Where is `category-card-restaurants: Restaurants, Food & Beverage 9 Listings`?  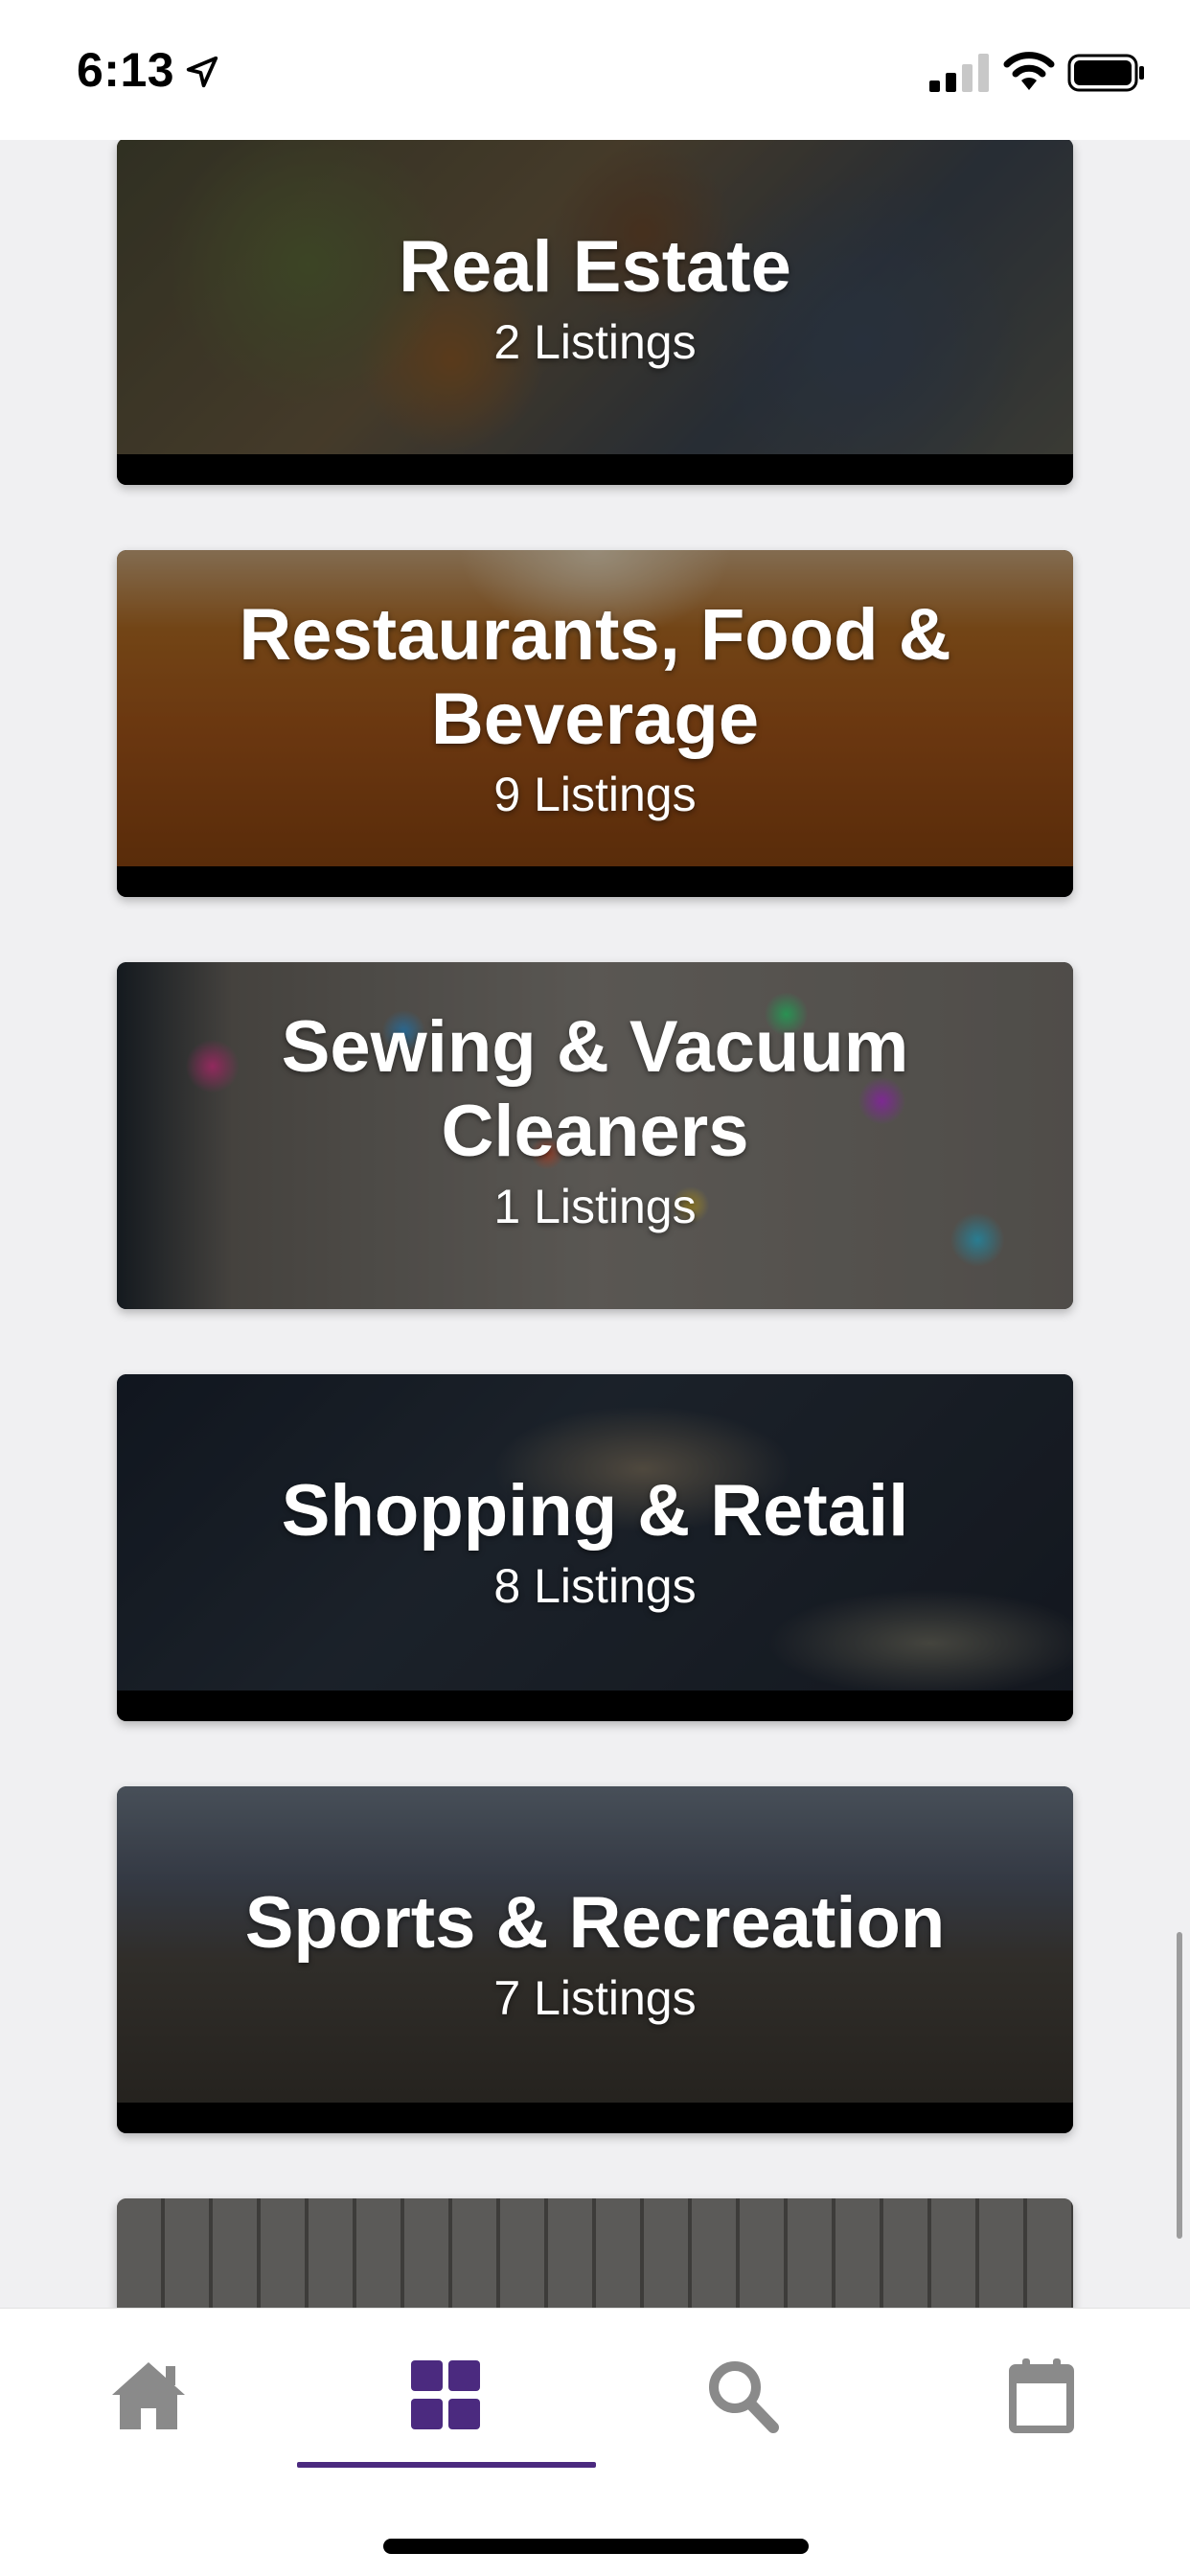 category-card-restaurants: Restaurants, Food & Beverage 9 Listings is located at coordinates (595, 723).